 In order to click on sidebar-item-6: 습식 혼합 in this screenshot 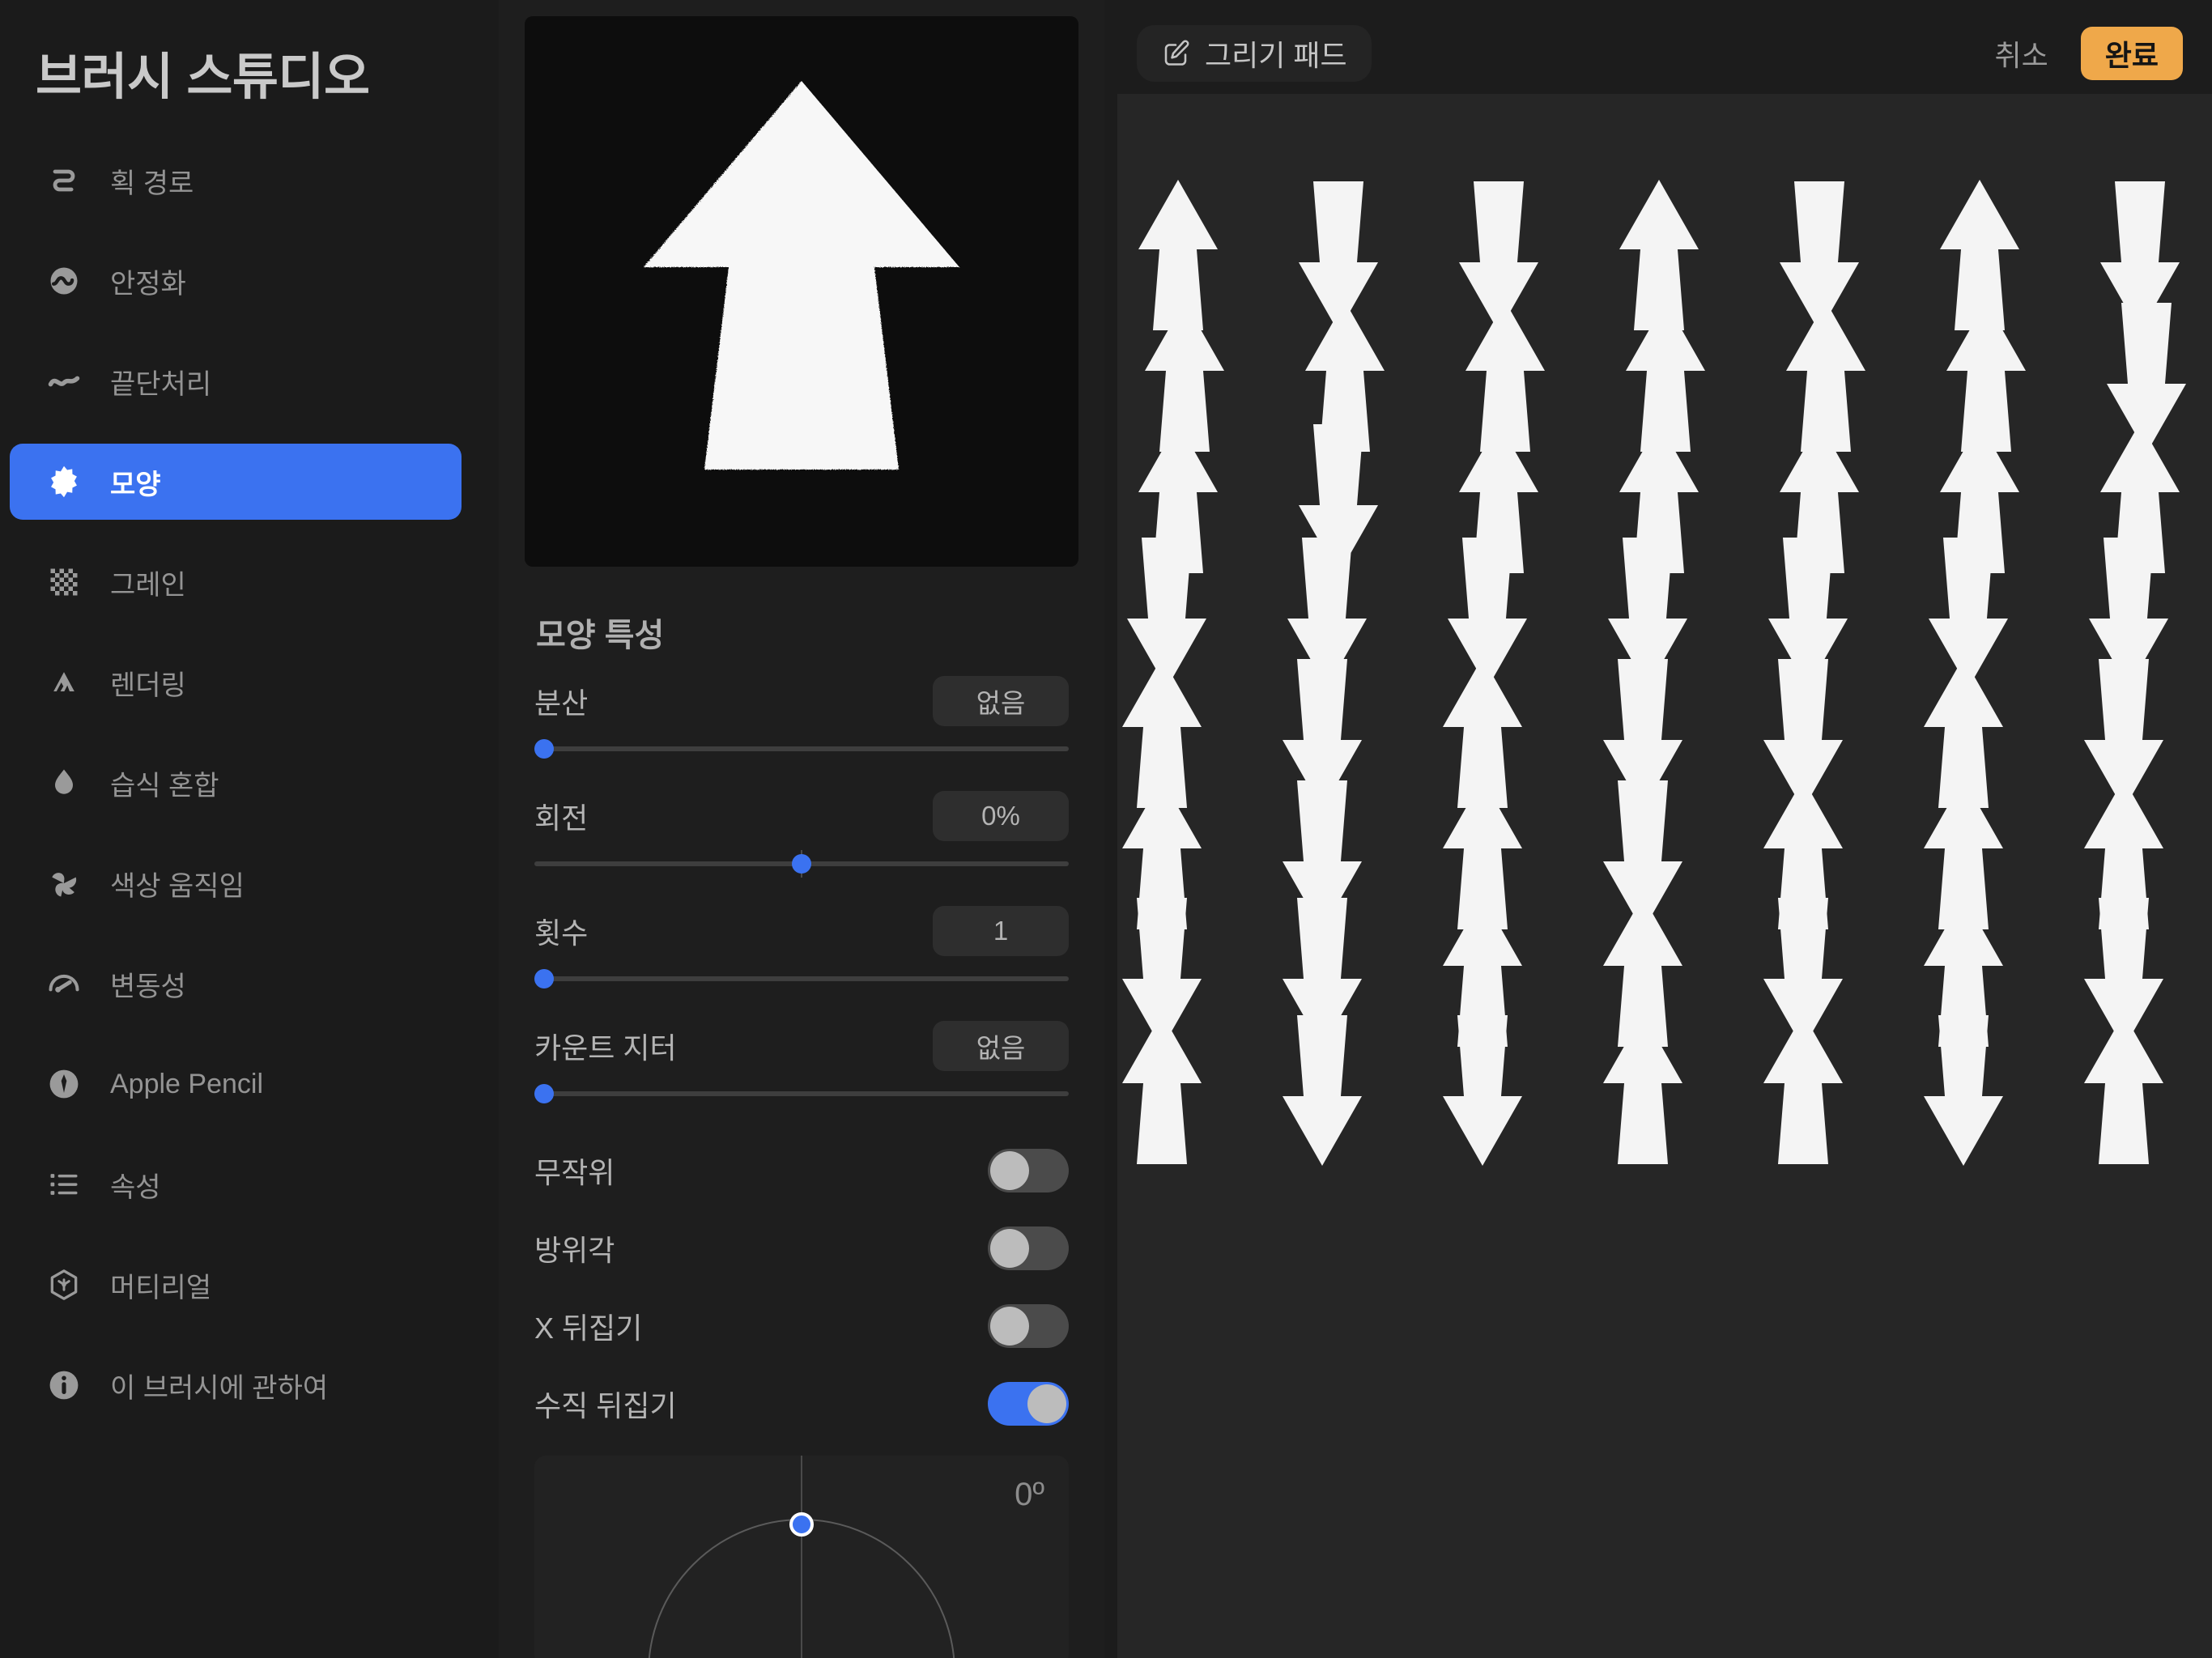, I will do `click(236, 783)`.